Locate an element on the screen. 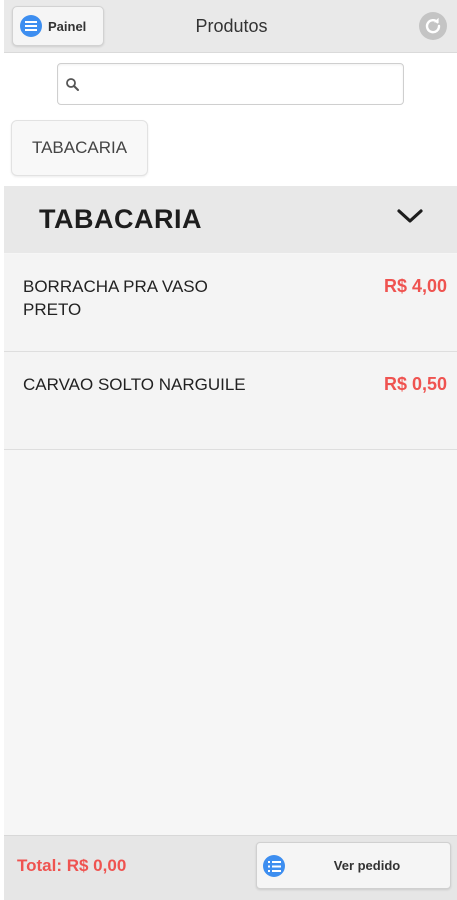  page-title: Produtos is located at coordinates (231, 26).